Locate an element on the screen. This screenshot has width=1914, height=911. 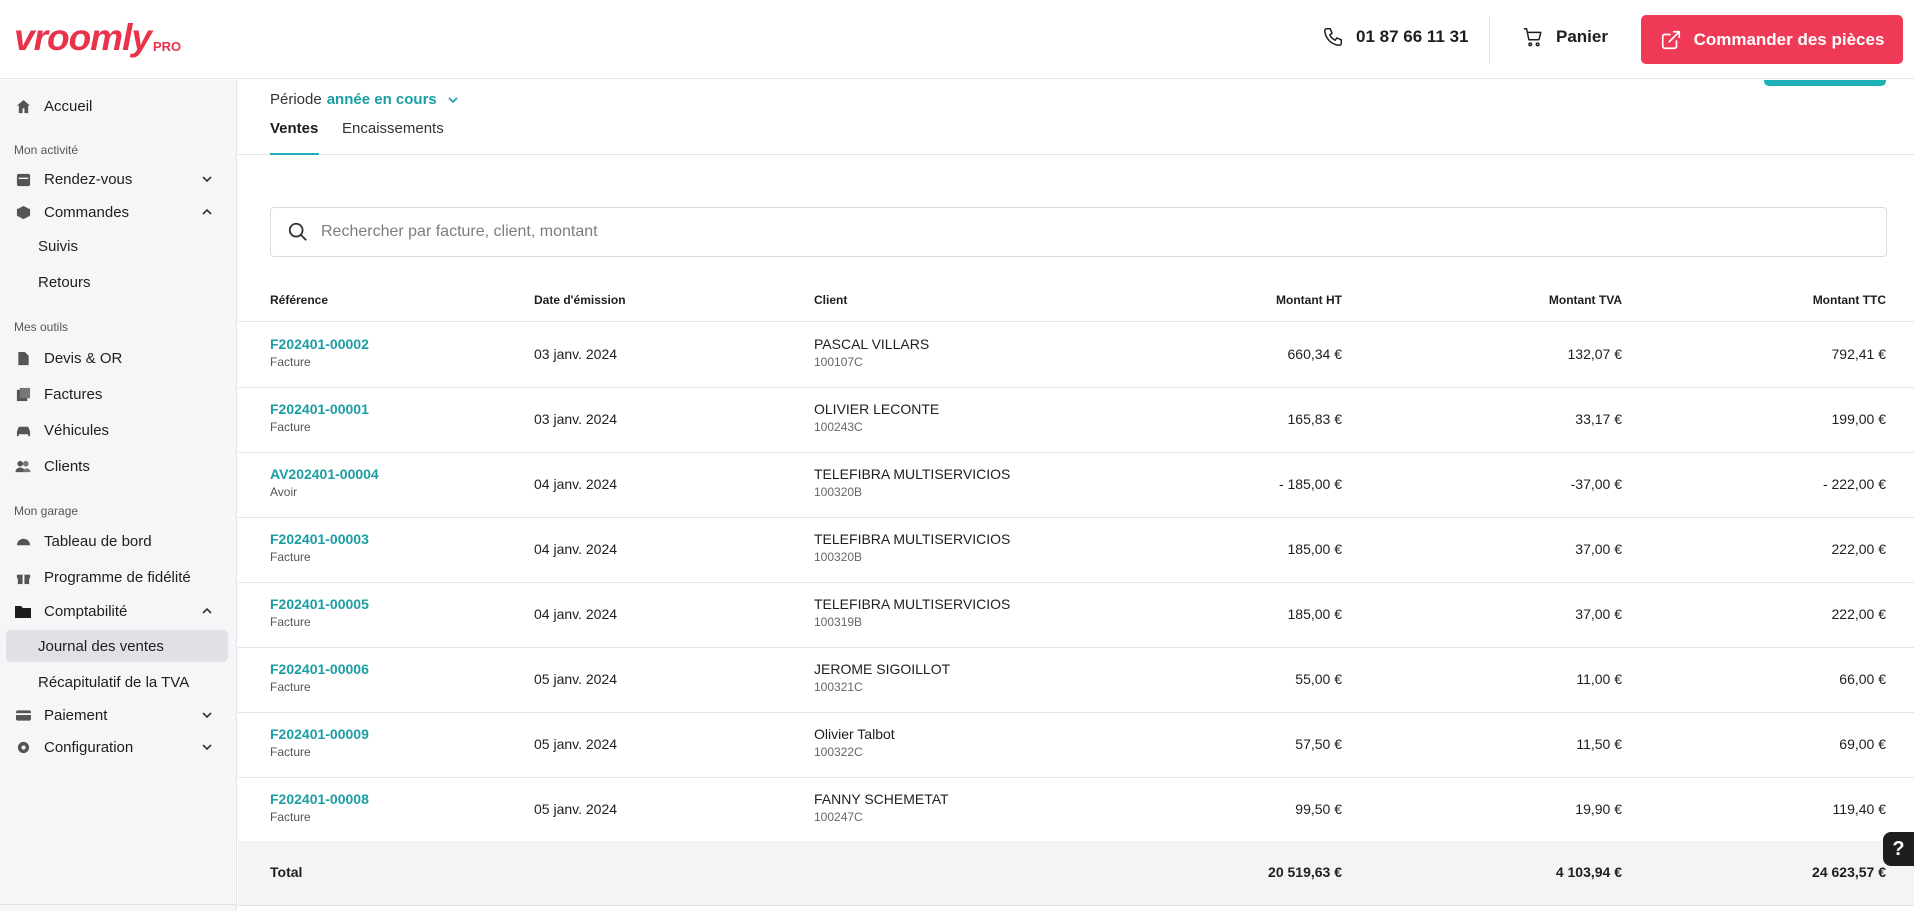
sidebar-item-suivis: Suivis is located at coordinates (117, 246).